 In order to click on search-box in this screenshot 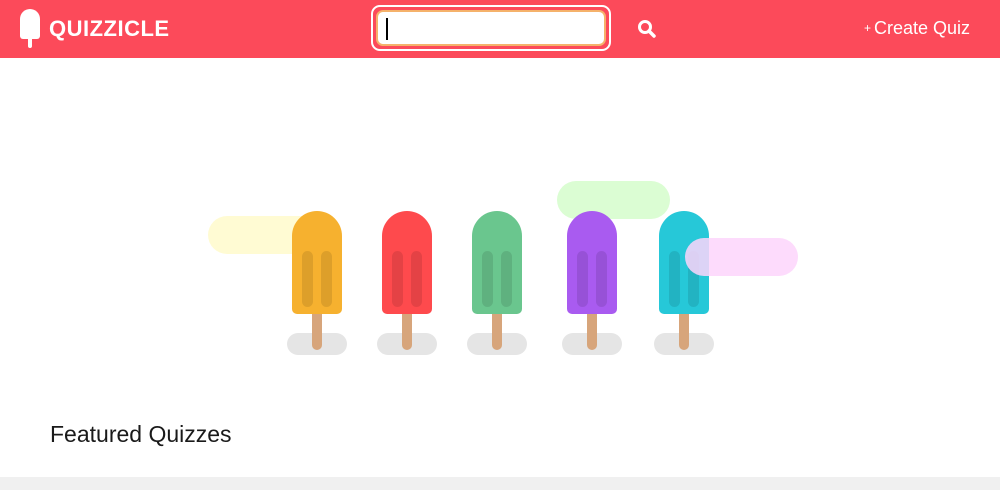, I will do `click(491, 28)`.